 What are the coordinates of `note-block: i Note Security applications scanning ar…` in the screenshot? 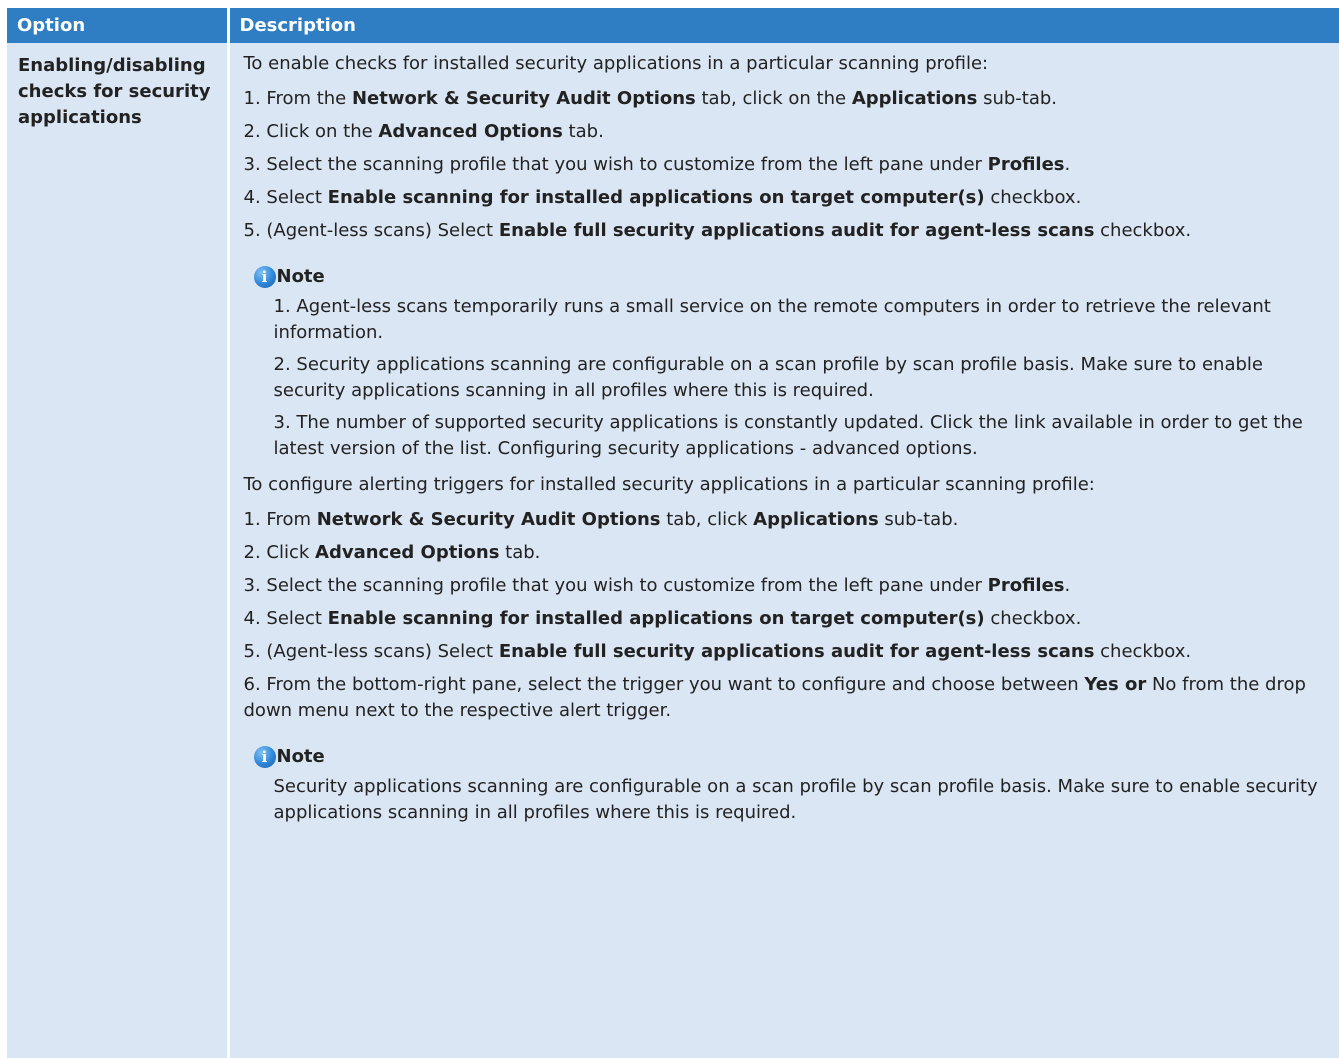 It's located at (791, 785).